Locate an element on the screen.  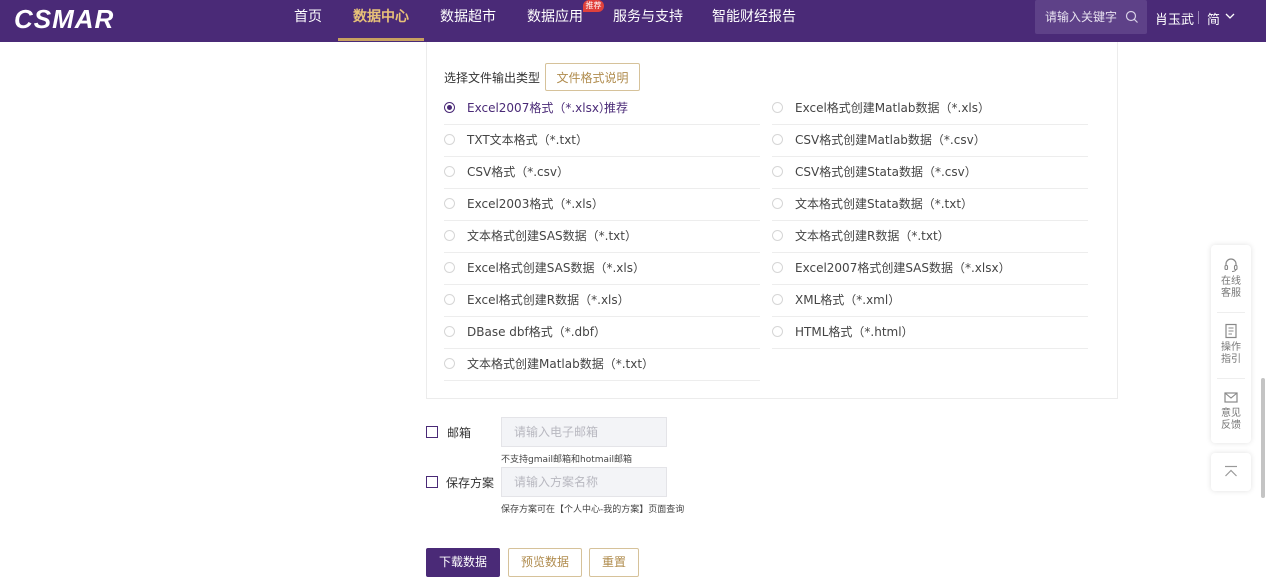
language-switch: 简 is located at coordinates (1213, 18).